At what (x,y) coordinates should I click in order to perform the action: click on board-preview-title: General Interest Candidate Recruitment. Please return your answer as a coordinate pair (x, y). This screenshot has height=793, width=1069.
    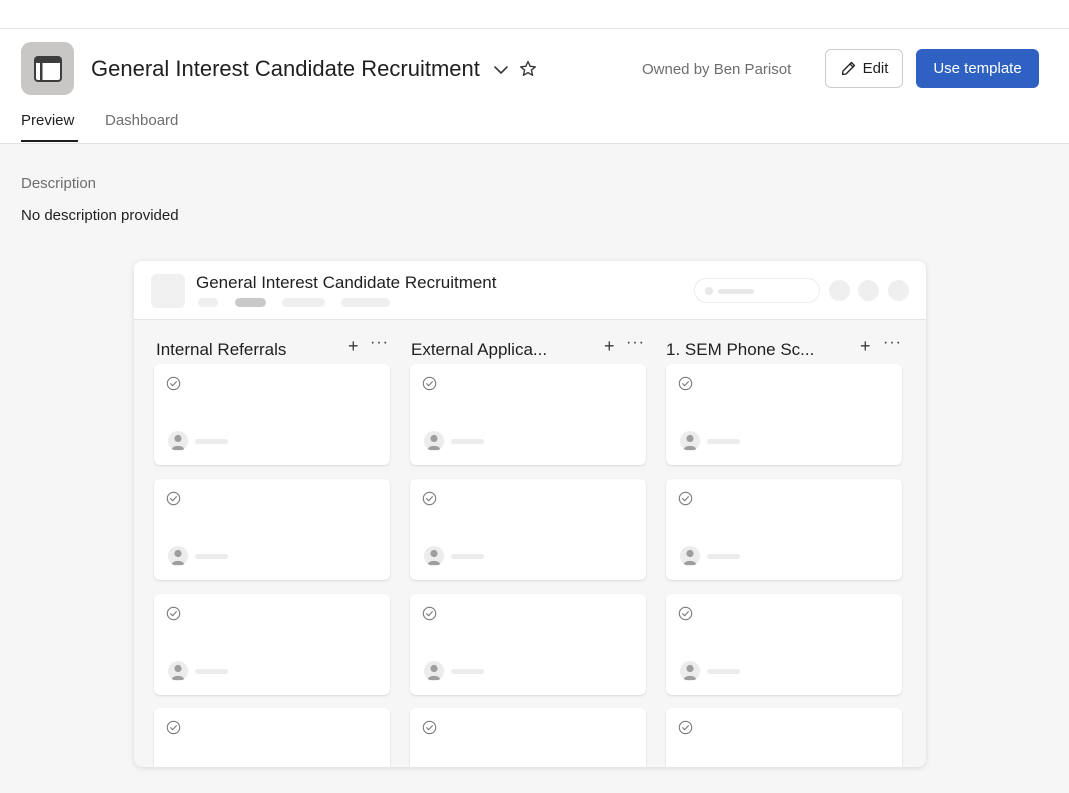
    Looking at the image, I should click on (346, 282).